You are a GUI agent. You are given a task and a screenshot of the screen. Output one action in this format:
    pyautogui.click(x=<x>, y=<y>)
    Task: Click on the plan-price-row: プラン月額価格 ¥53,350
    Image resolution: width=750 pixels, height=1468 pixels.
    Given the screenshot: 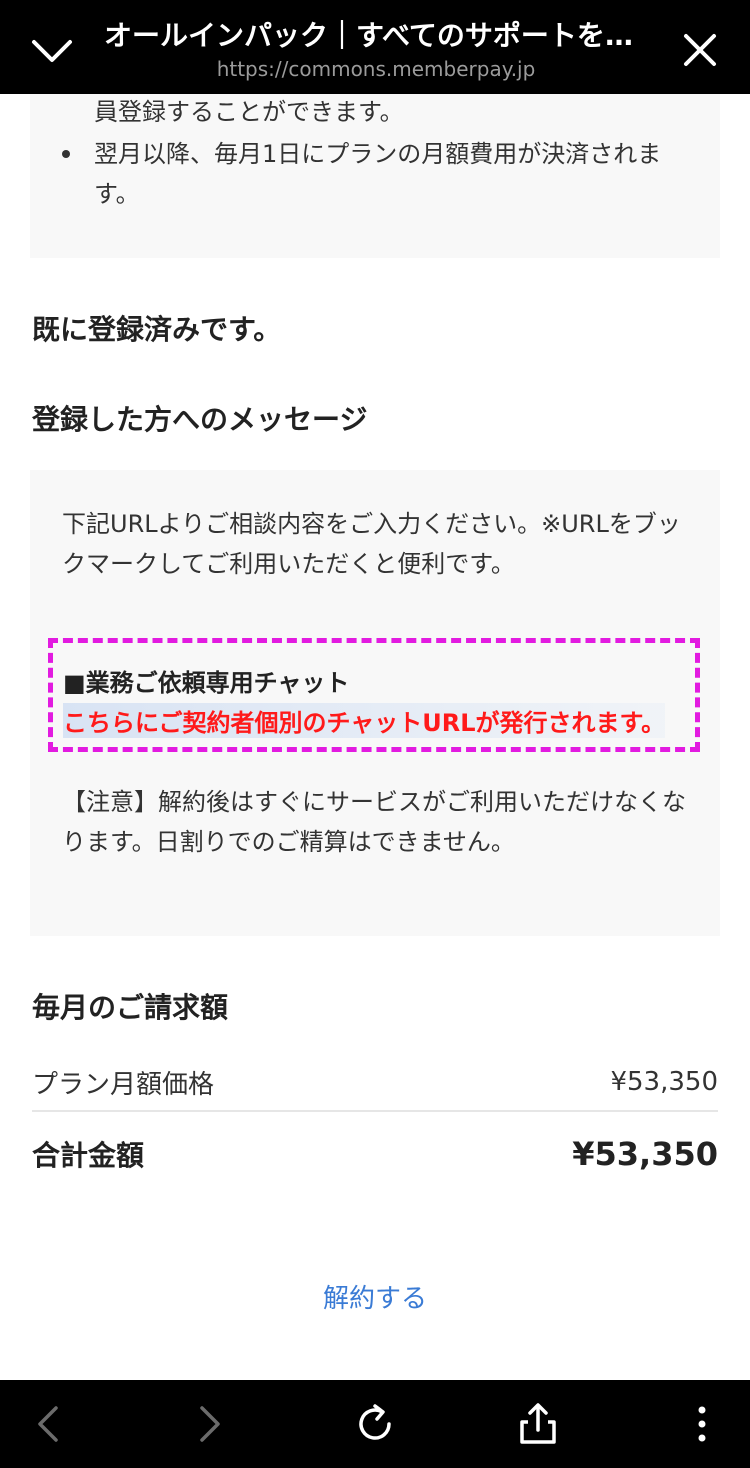 What is the action you would take?
    pyautogui.click(x=375, y=1082)
    